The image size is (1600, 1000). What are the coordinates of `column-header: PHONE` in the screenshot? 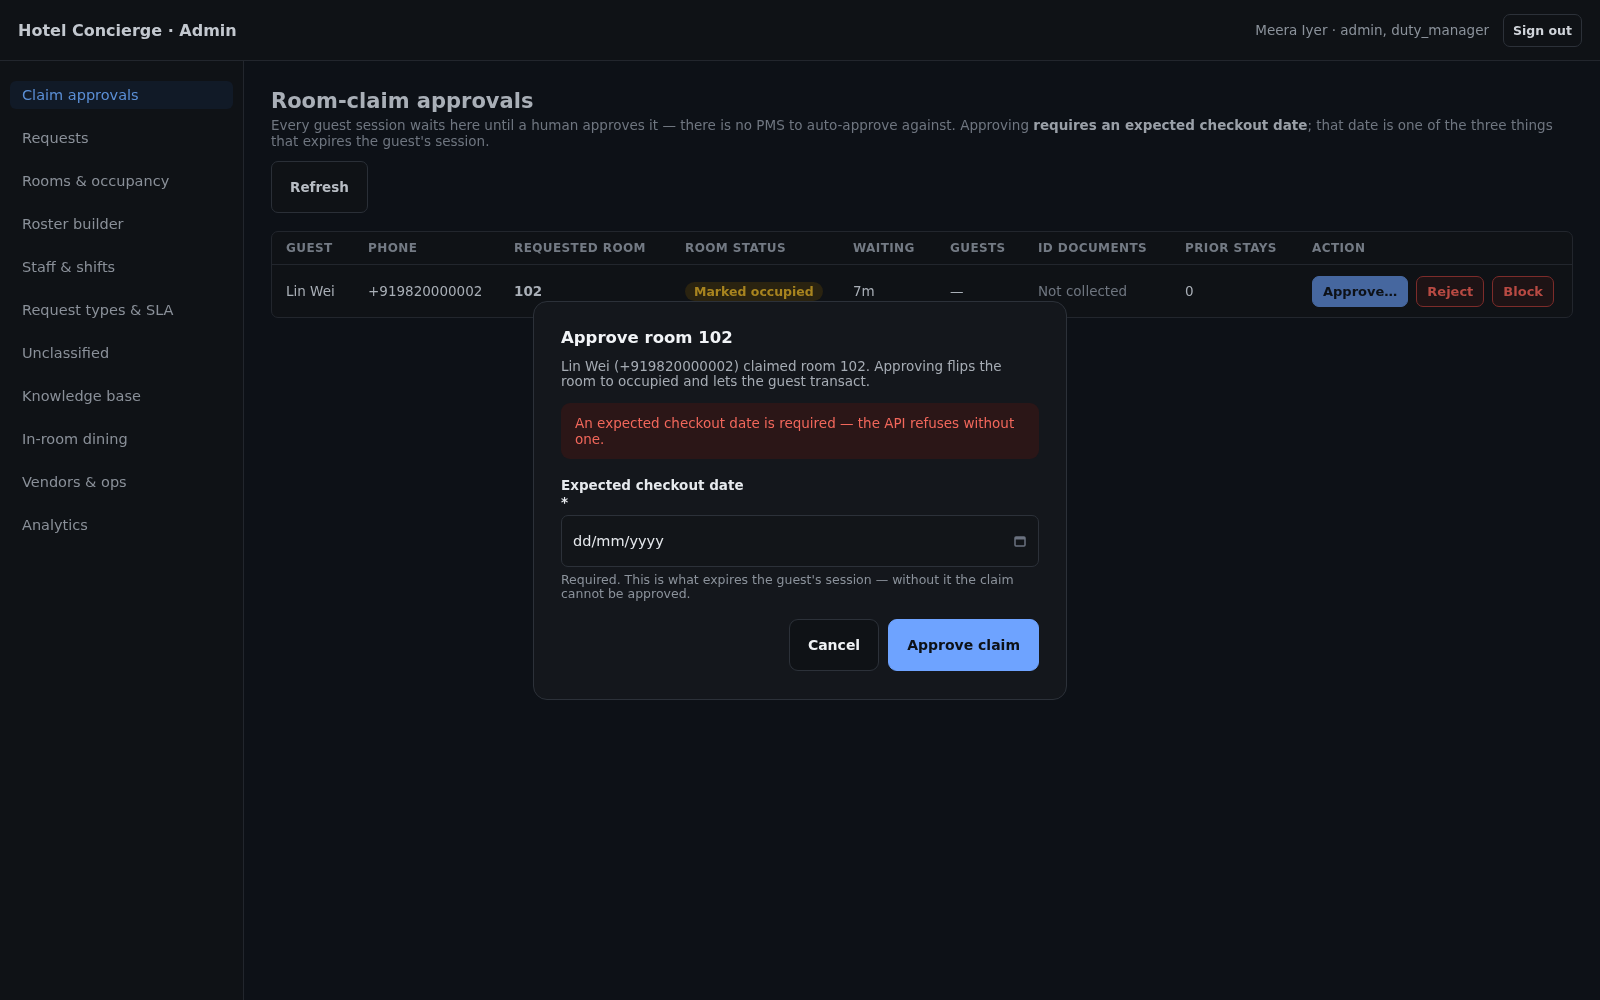 It's located at (393, 248).